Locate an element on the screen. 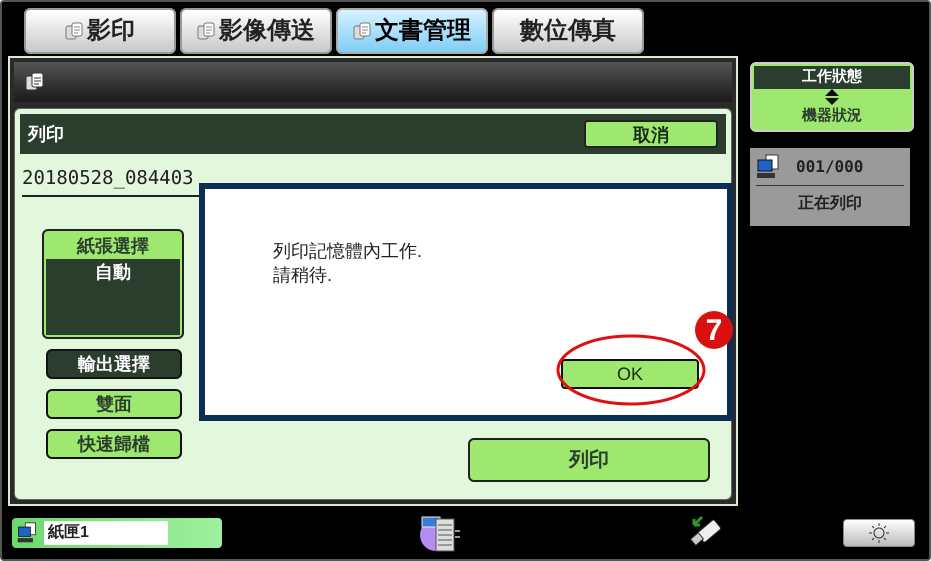 The width and height of the screenshot is (931, 561). dialog-message: 列印記憶體內工作. is located at coordinates (347, 251).